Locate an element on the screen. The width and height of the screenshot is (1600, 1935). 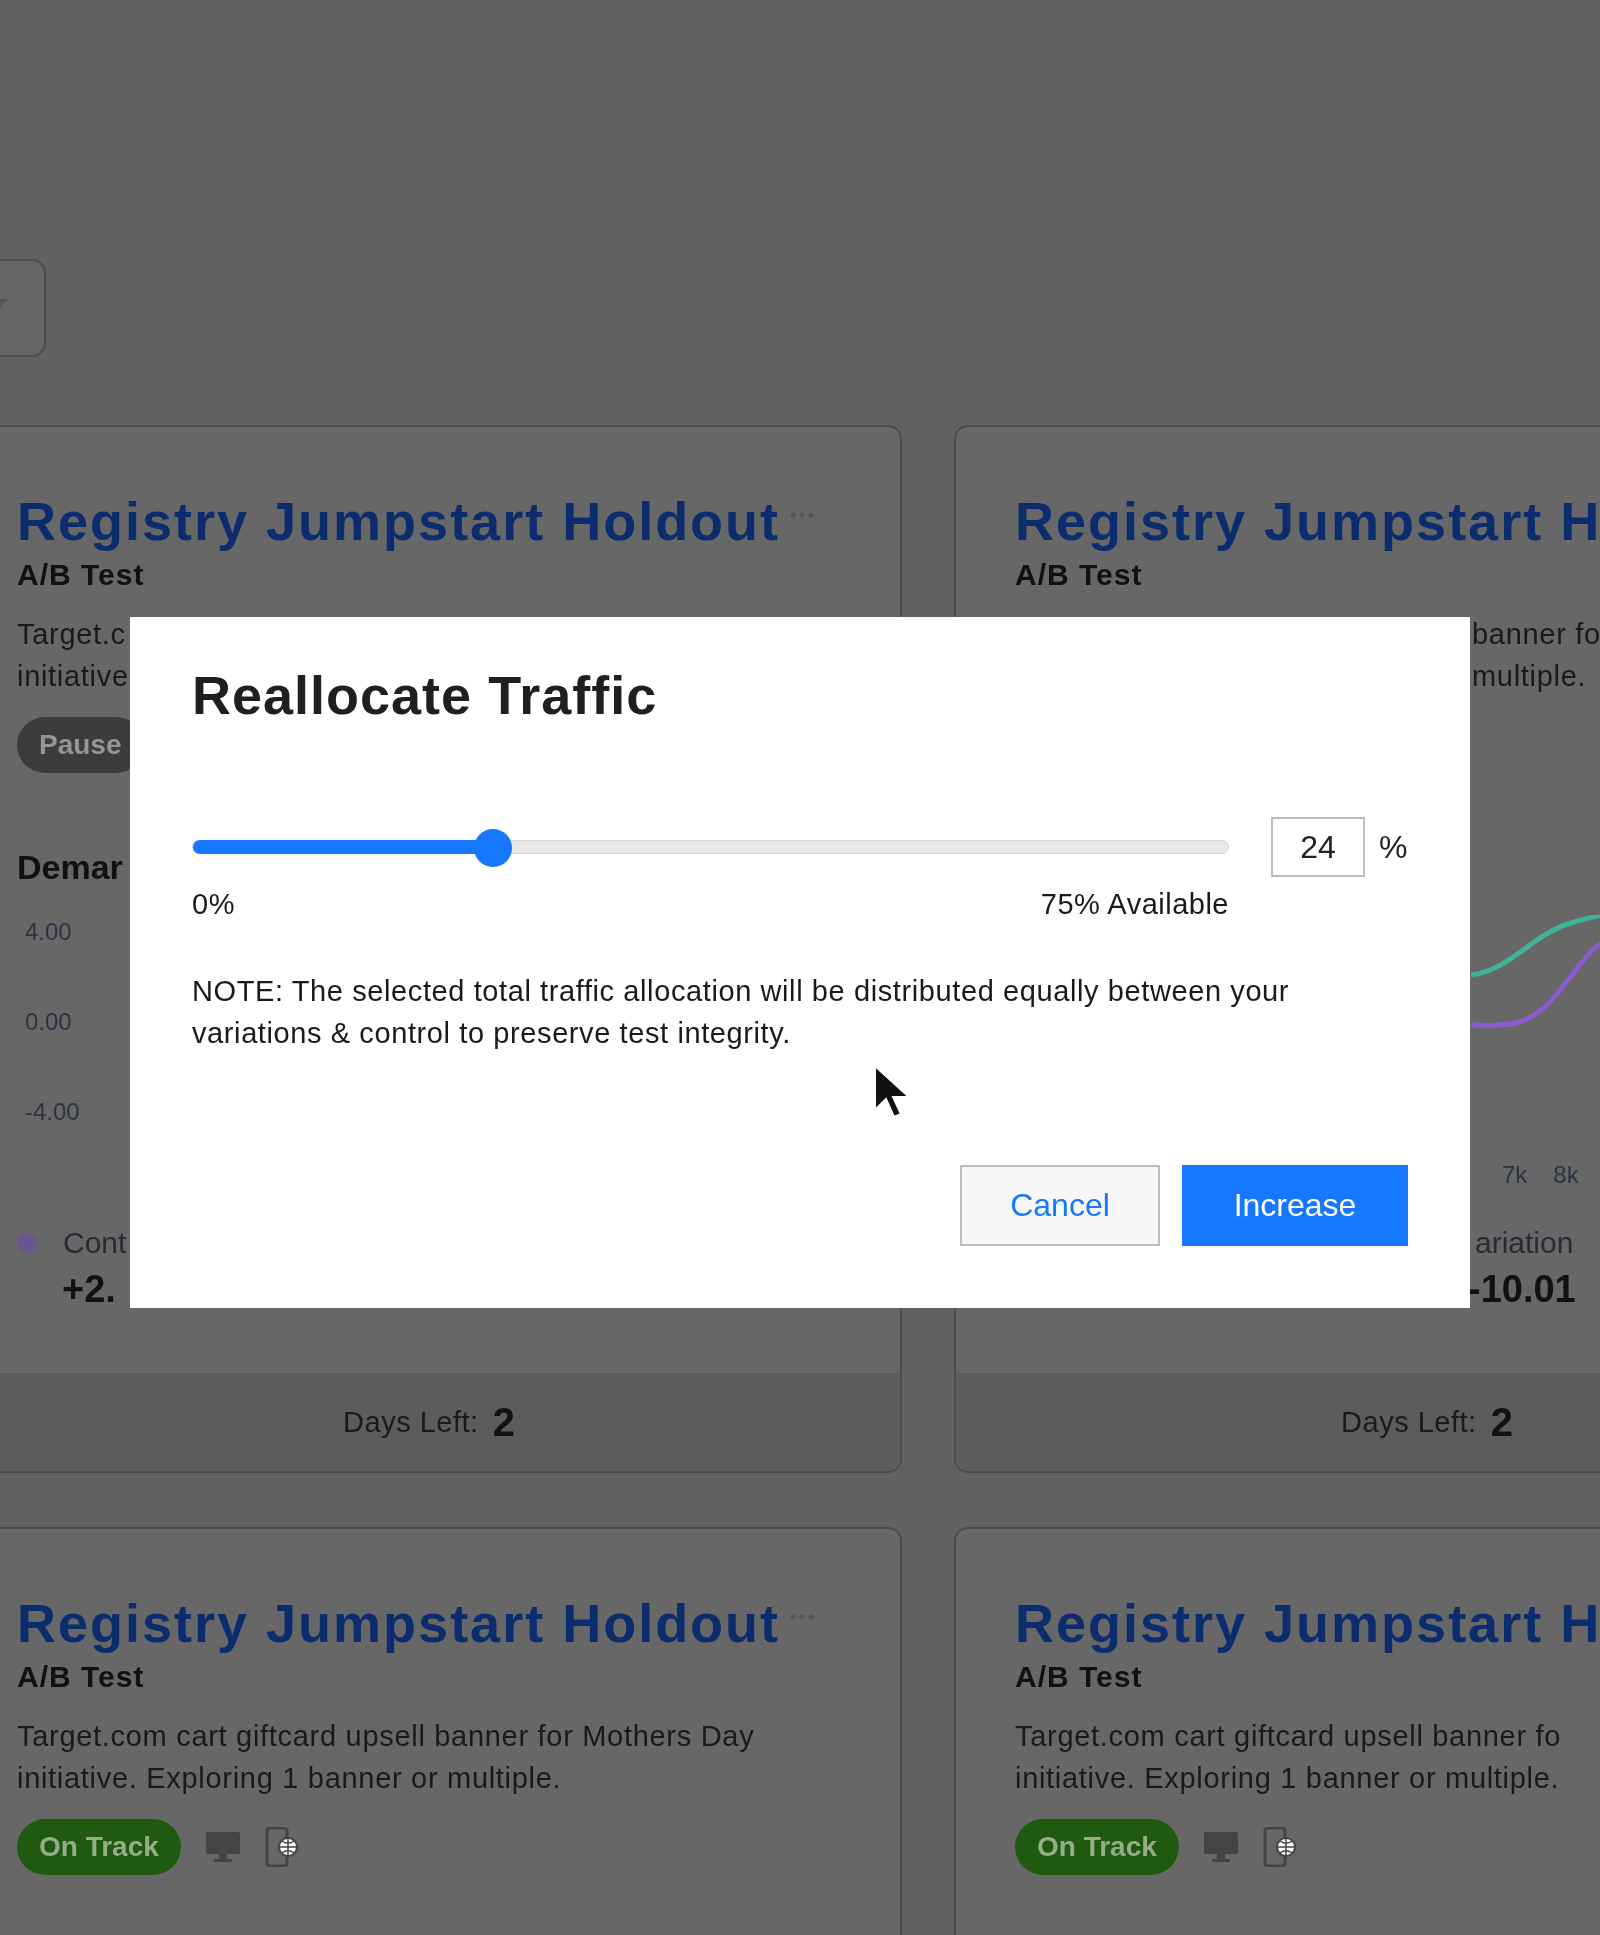
section-heading: Demar is located at coordinates (70, 867).